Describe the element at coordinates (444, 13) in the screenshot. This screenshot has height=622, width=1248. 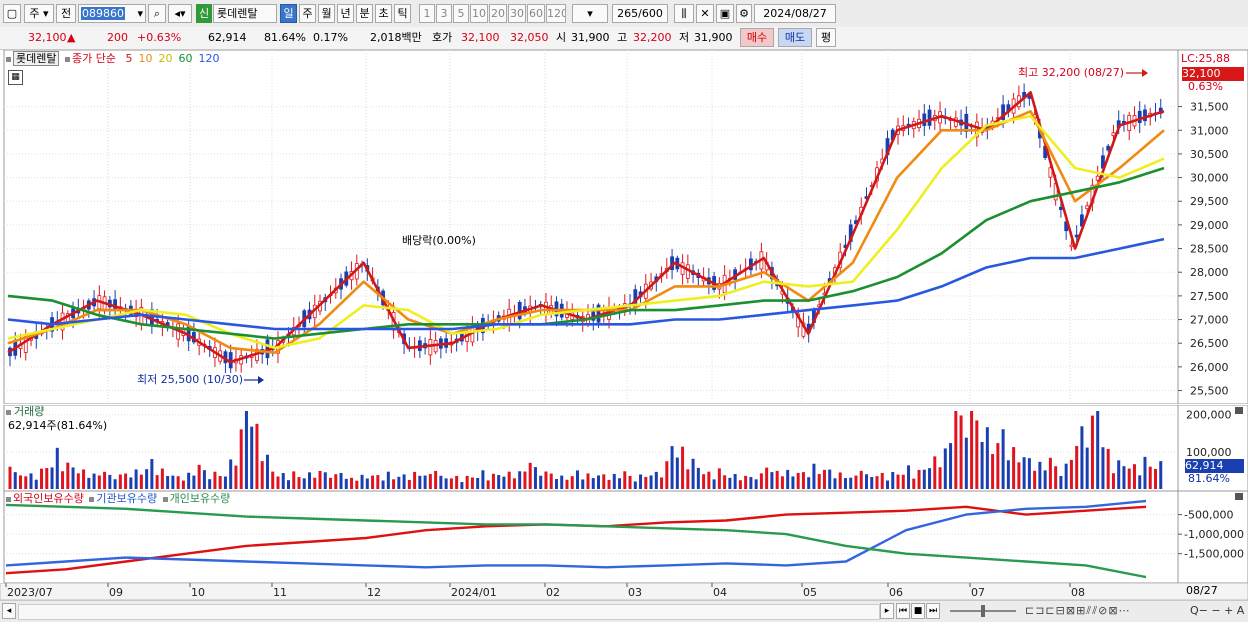
I see `tab-interval-3: 3` at that location.